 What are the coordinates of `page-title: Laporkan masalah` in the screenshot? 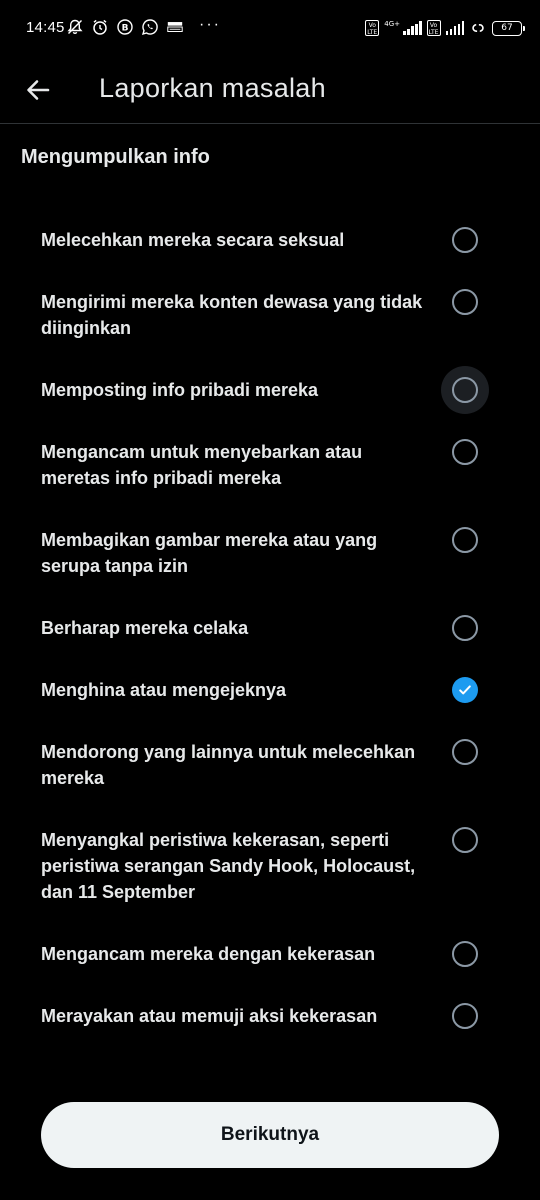 It's located at (212, 88).